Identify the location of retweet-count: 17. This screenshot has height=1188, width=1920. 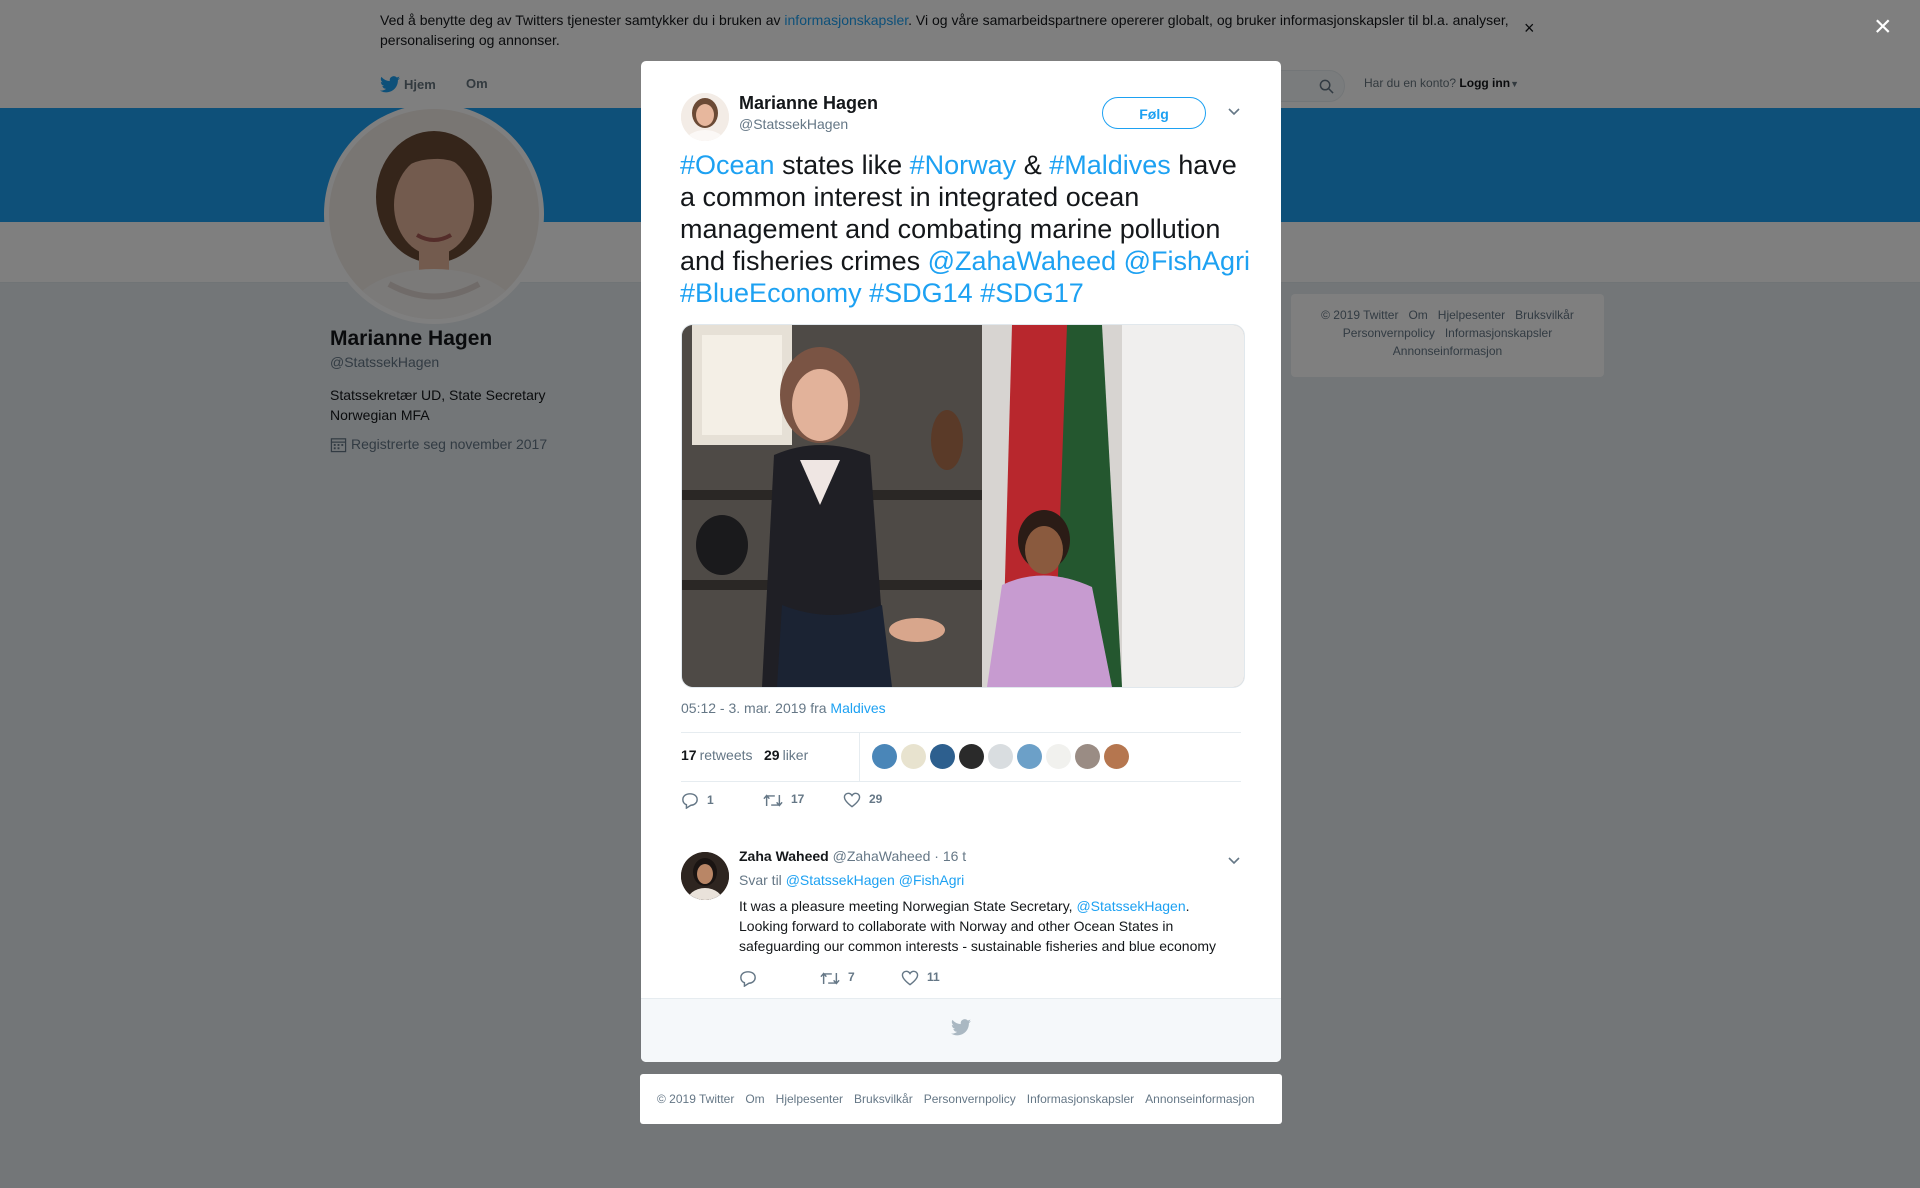
(798, 799).